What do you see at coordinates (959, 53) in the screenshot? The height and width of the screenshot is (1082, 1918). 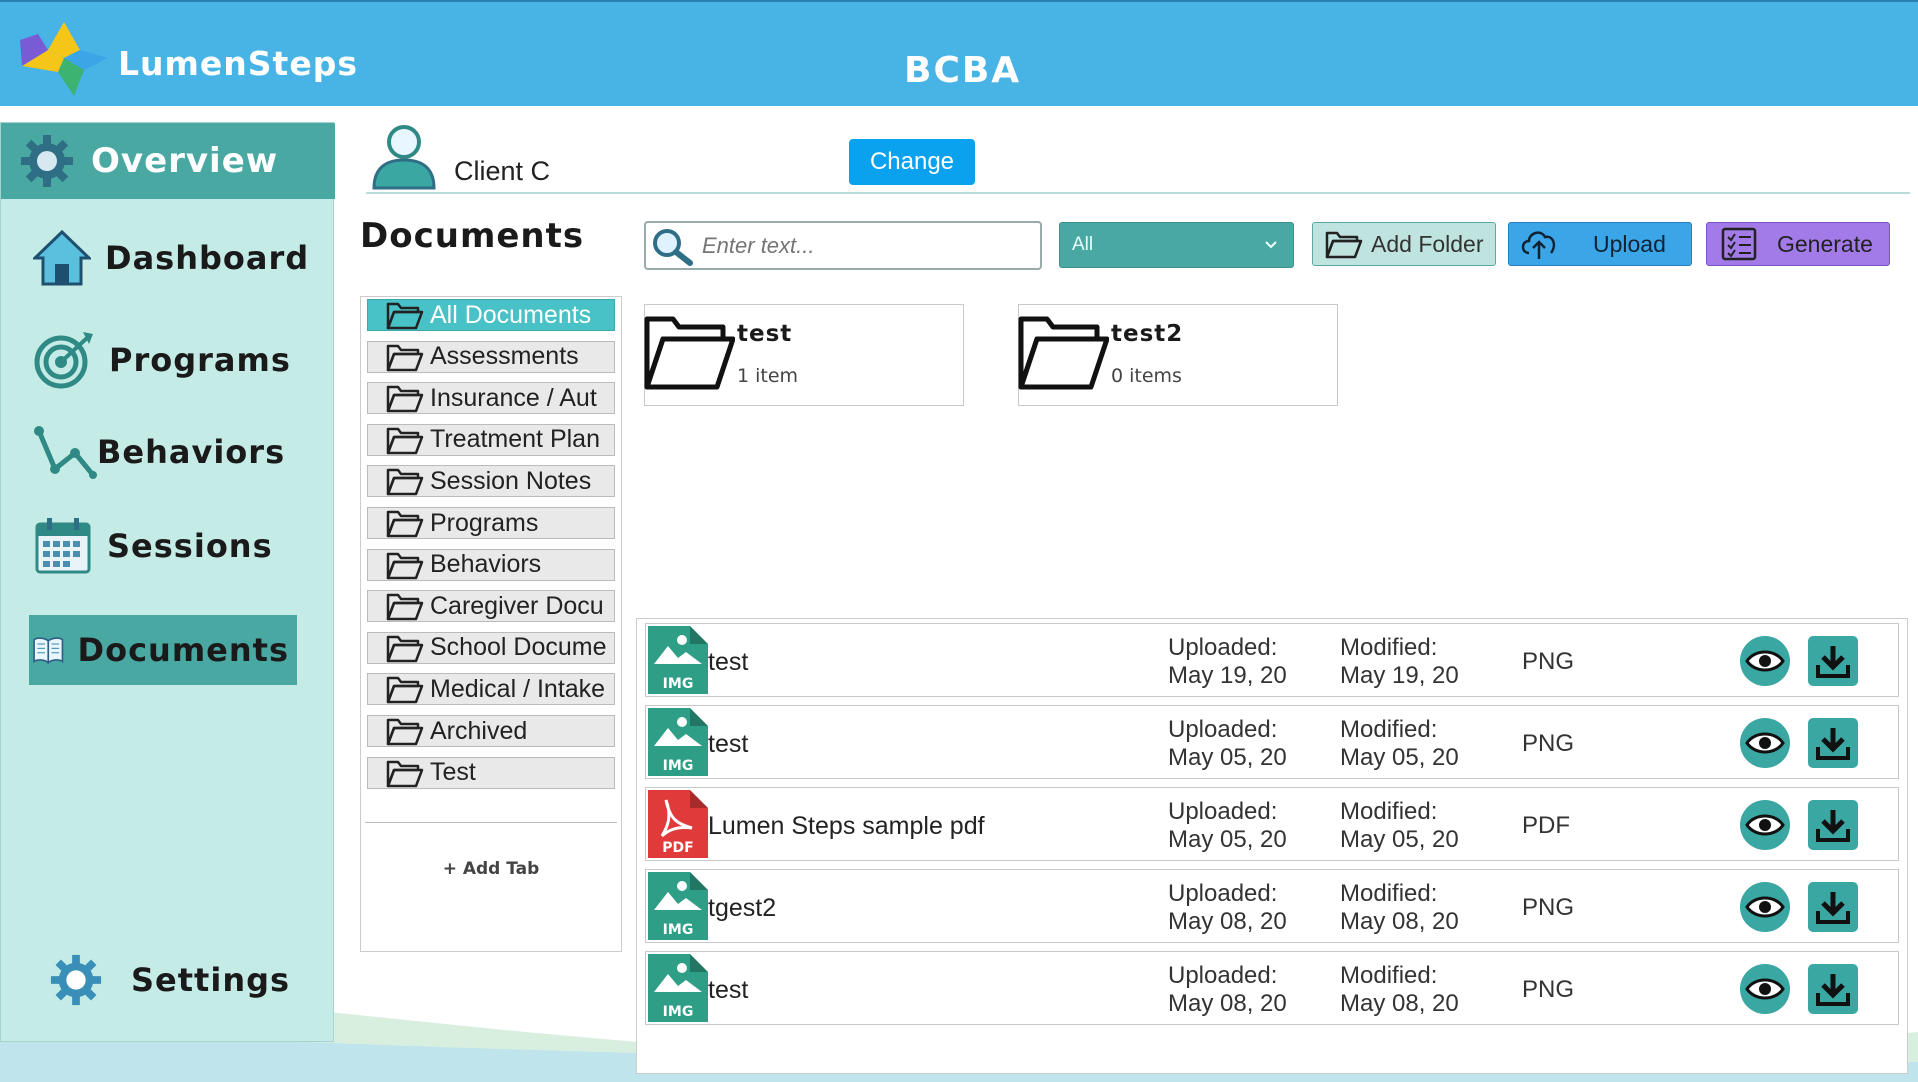 I see `app-header: LumenSteps BCBA` at bounding box center [959, 53].